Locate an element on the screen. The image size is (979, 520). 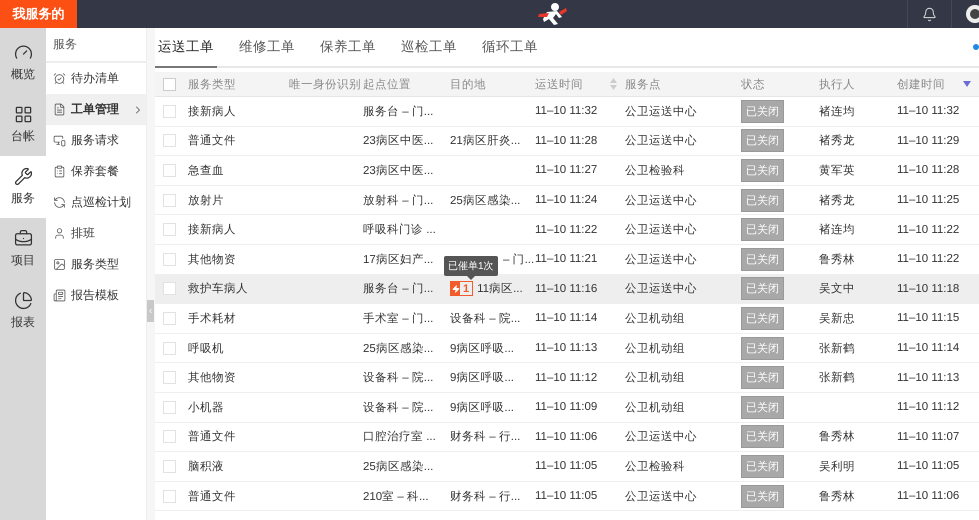
sidebar-item: 待办清单 is located at coordinates (96, 78).